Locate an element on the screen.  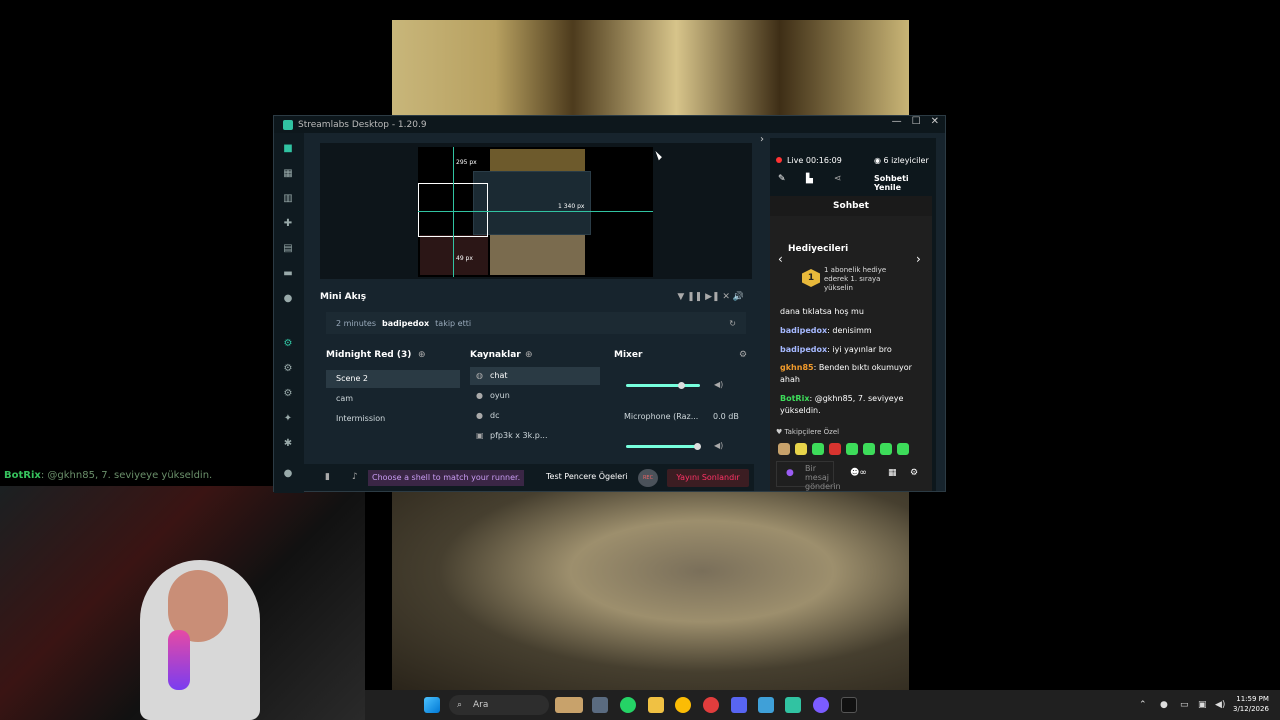
mixer-title: Mixer is located at coordinates (628, 355).